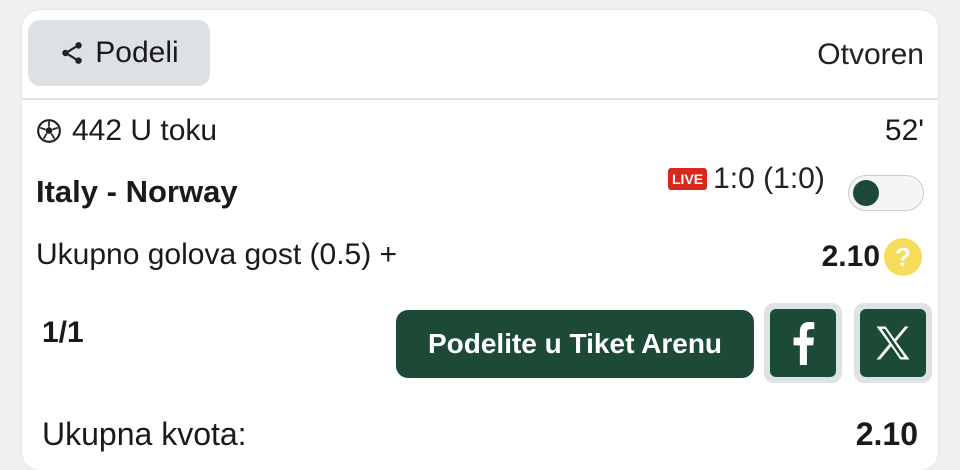  What do you see at coordinates (145, 130) in the screenshot?
I see `league-label: 442 U toku` at bounding box center [145, 130].